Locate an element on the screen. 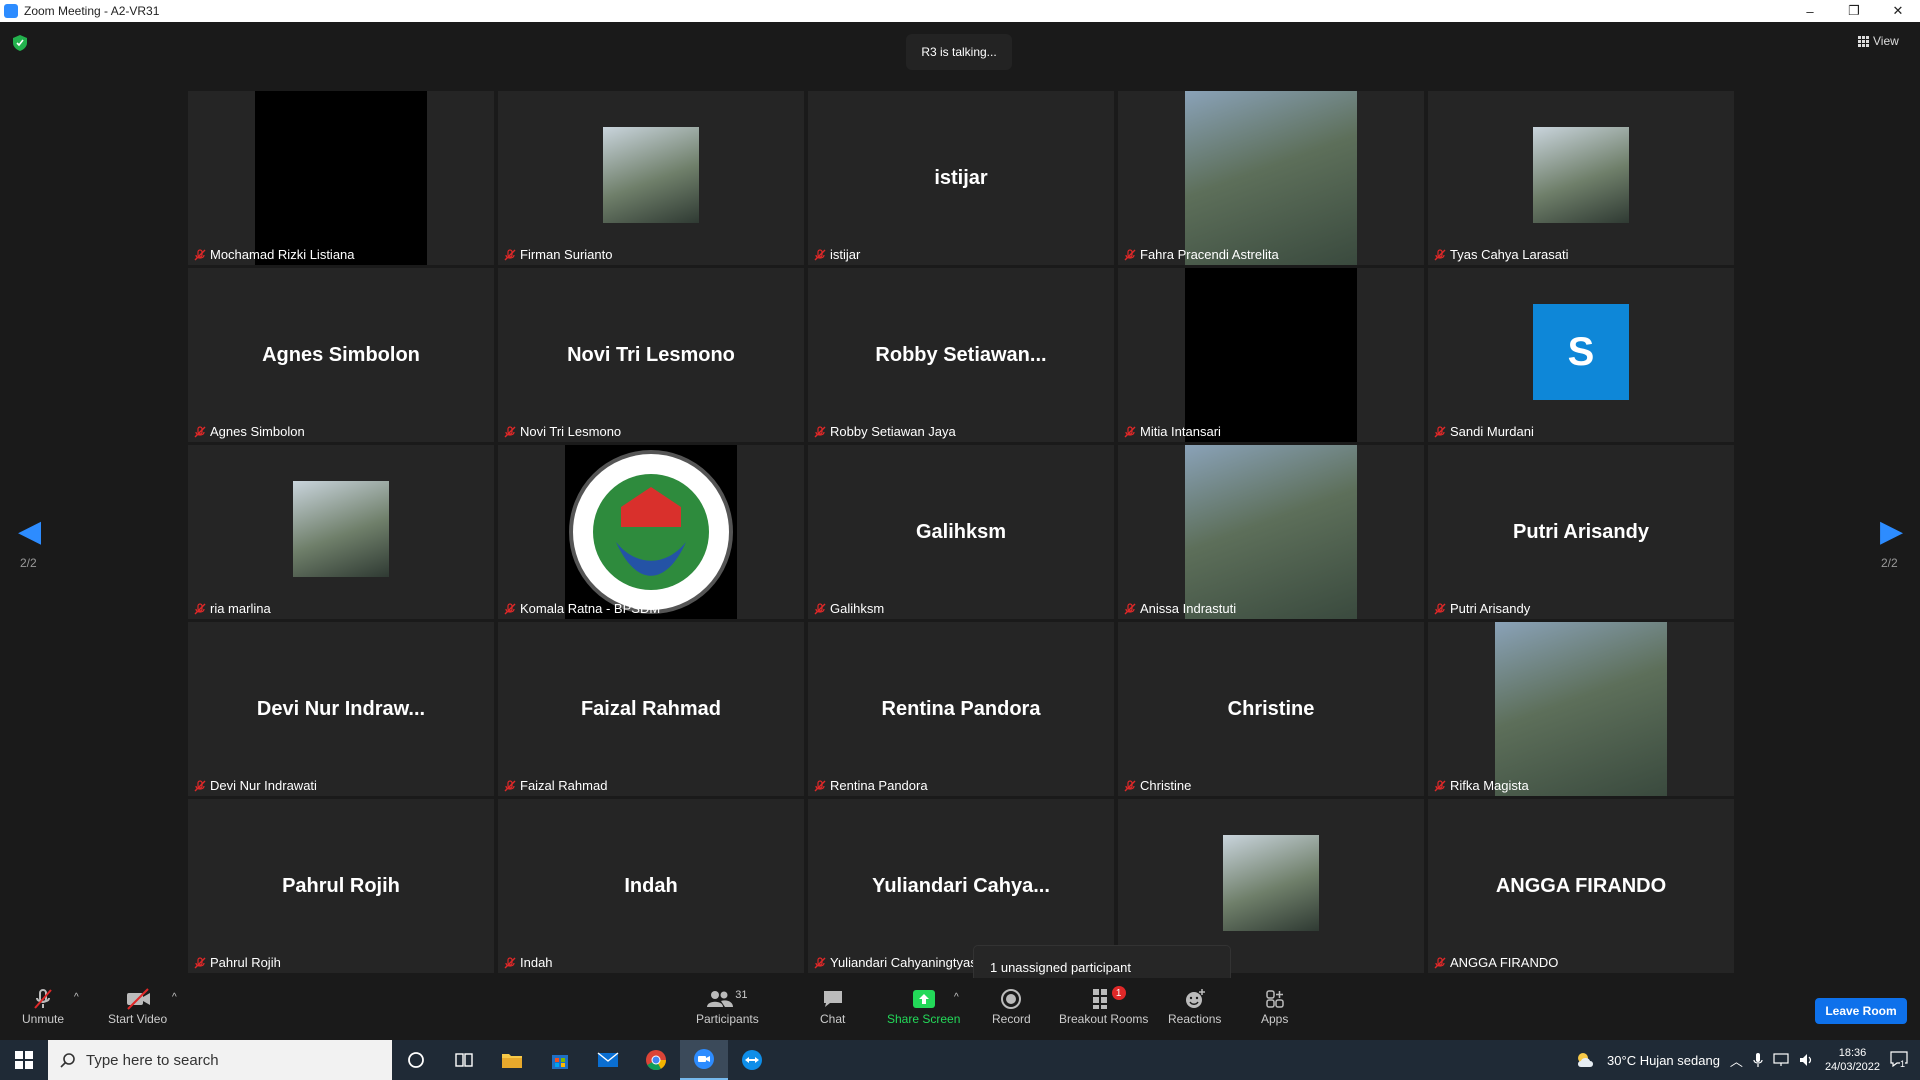 The height and width of the screenshot is (1080, 1920). network-icon is located at coordinates (1781, 1060).